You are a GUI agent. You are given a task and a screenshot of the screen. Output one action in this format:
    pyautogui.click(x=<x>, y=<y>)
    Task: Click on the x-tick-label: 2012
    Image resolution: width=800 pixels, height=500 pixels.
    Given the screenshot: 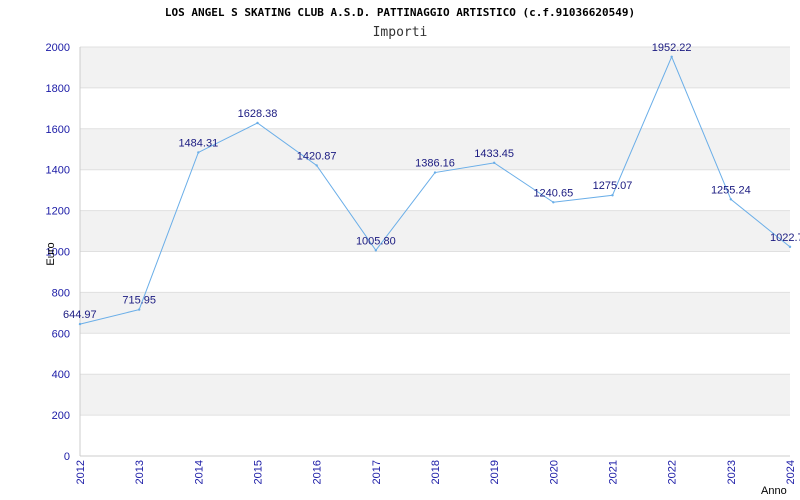 What is the action you would take?
    pyautogui.click(x=81, y=472)
    